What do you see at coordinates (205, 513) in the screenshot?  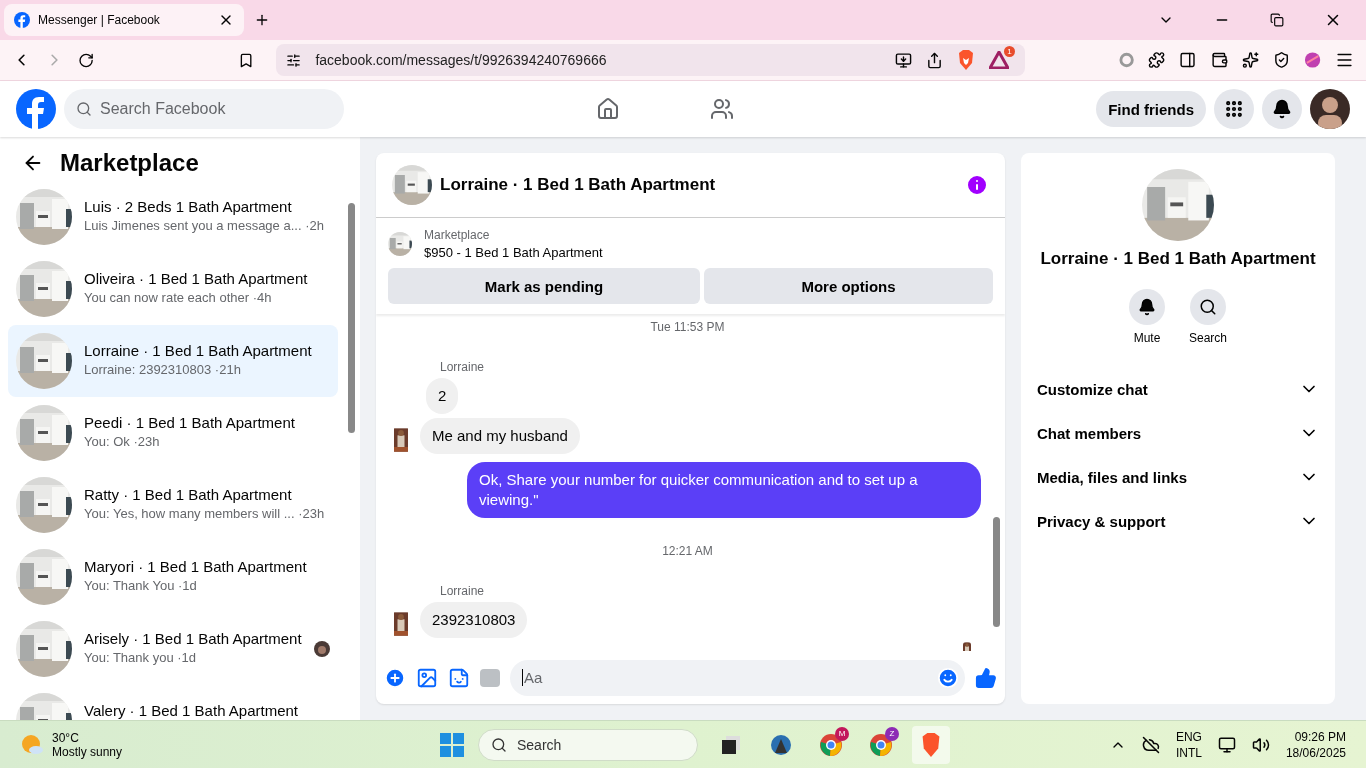 I see `conversation-preview: You: Yes, how many members will ... ·23h` at bounding box center [205, 513].